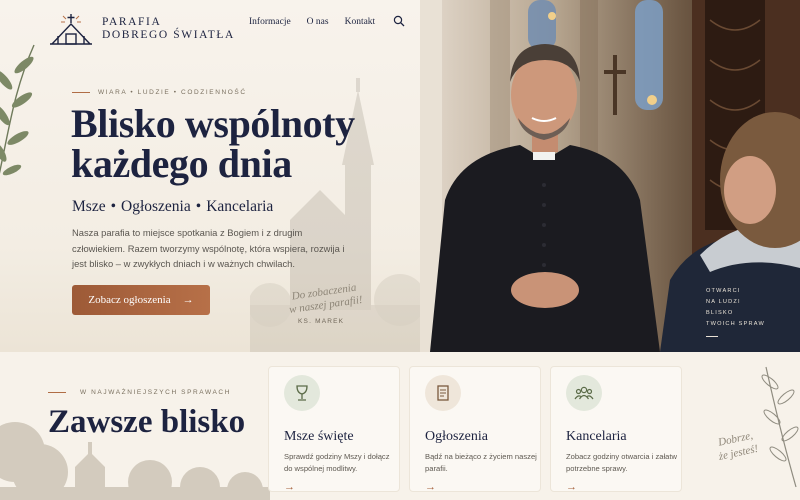 The height and width of the screenshot is (500, 800). What do you see at coordinates (71, 29) in the screenshot?
I see `church-logo-icon` at bounding box center [71, 29].